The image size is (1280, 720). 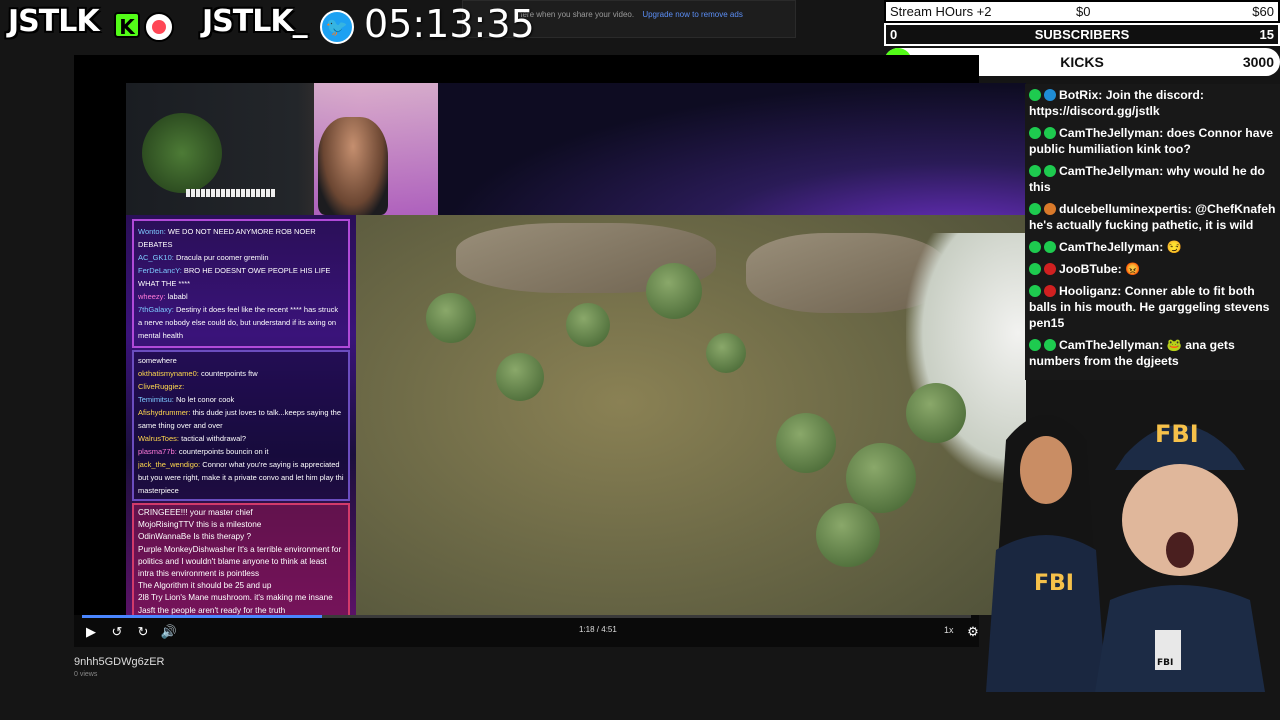 What do you see at coordinates (195, 537) in the screenshot?
I see `embedded-chat-line: OdinWannaBe Is this therapy ?` at bounding box center [195, 537].